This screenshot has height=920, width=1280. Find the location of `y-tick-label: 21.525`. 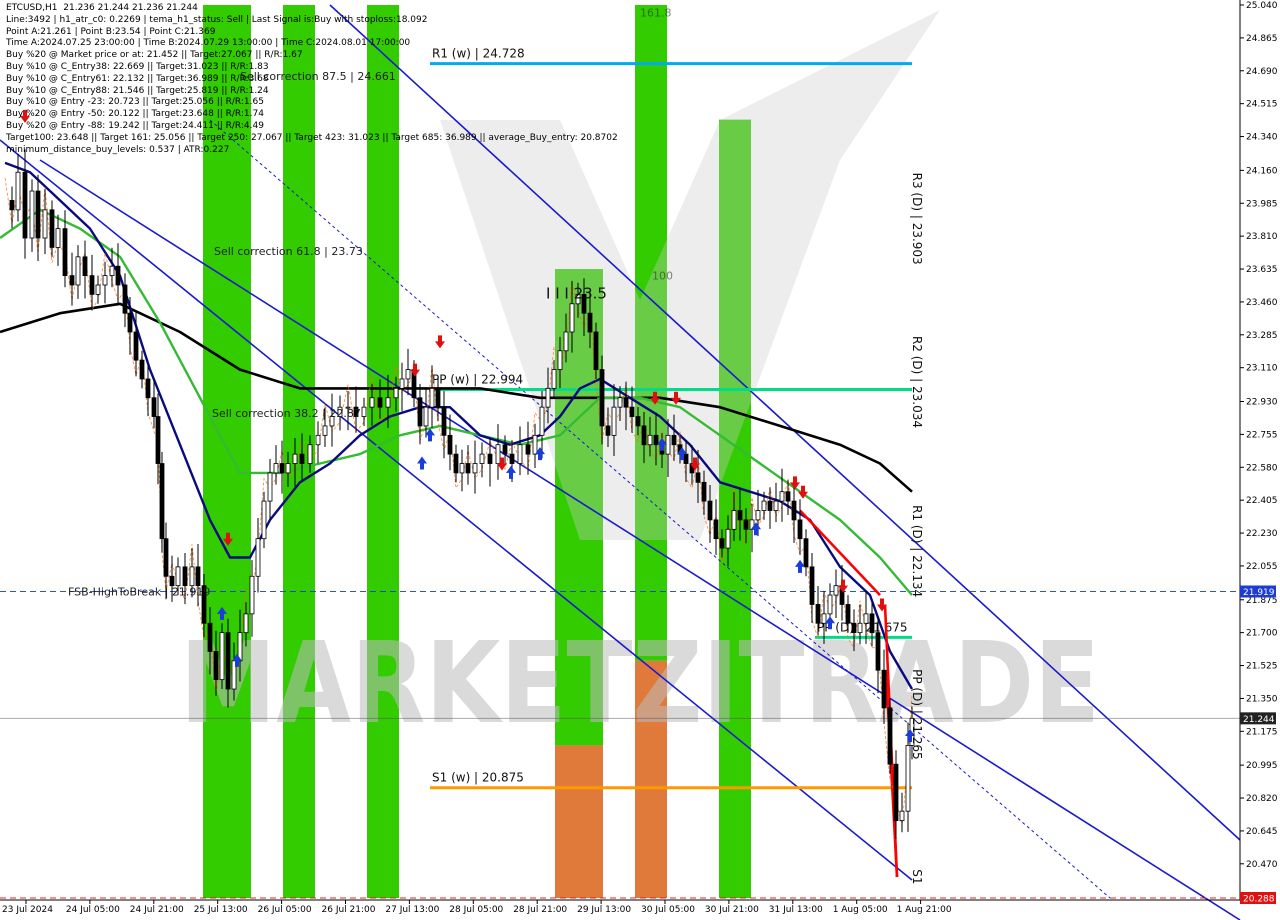

y-tick-label: 21.525 is located at coordinates (1262, 667).